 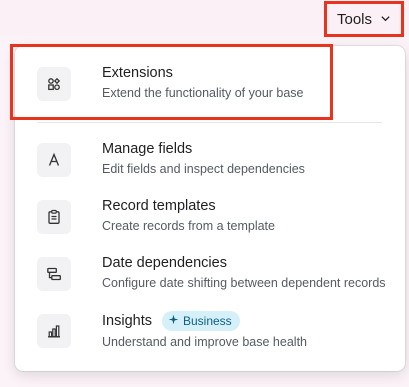 I want to click on menu-item-title: Insights, so click(x=127, y=321).